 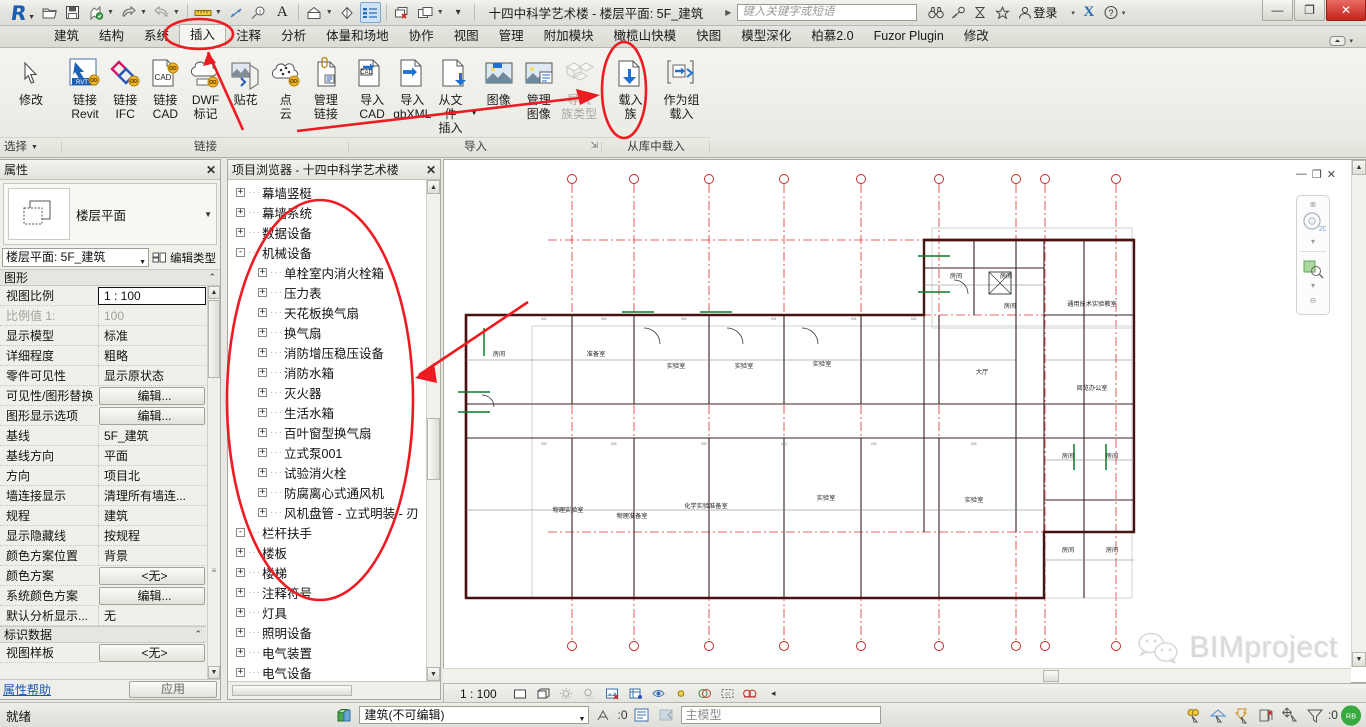 What do you see at coordinates (75, 257) in the screenshot?
I see `type-selector-combo: 楼层平面: 5F_建筑 ▼` at bounding box center [75, 257].